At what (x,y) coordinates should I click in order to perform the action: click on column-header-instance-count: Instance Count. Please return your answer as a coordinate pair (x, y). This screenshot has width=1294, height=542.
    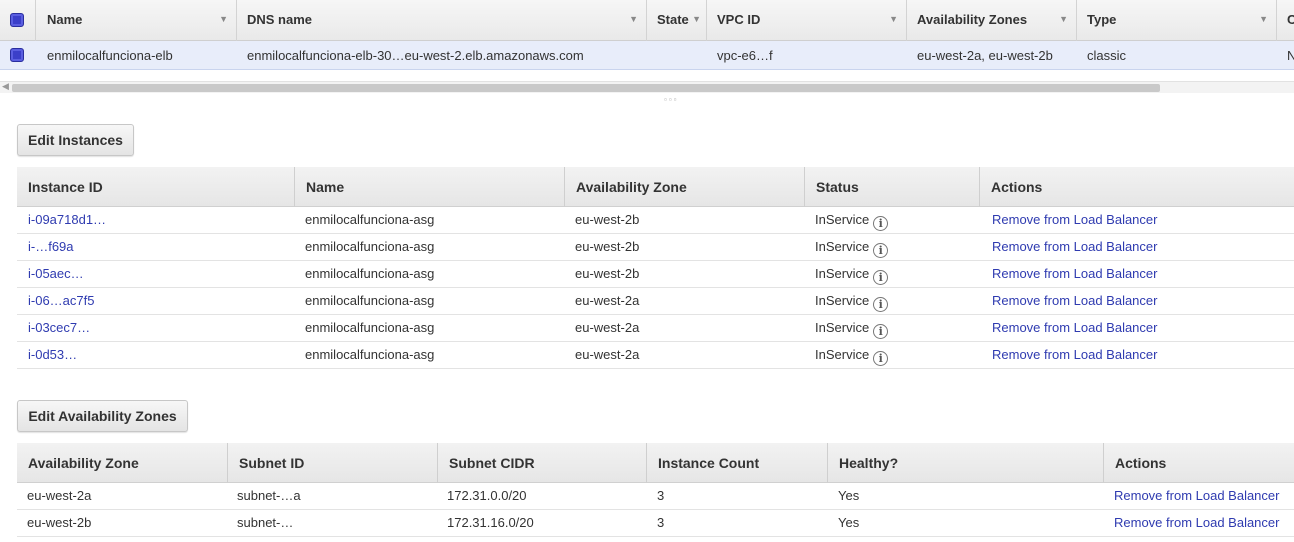
    Looking at the image, I should click on (702, 463).